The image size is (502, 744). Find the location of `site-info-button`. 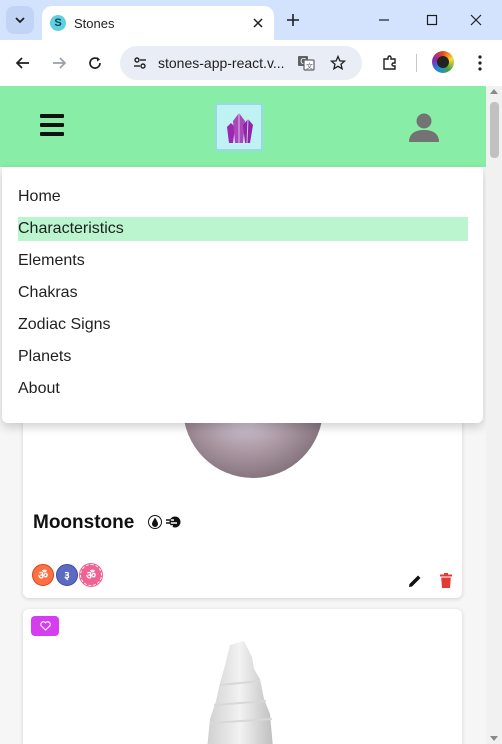

site-info-button is located at coordinates (140, 63).